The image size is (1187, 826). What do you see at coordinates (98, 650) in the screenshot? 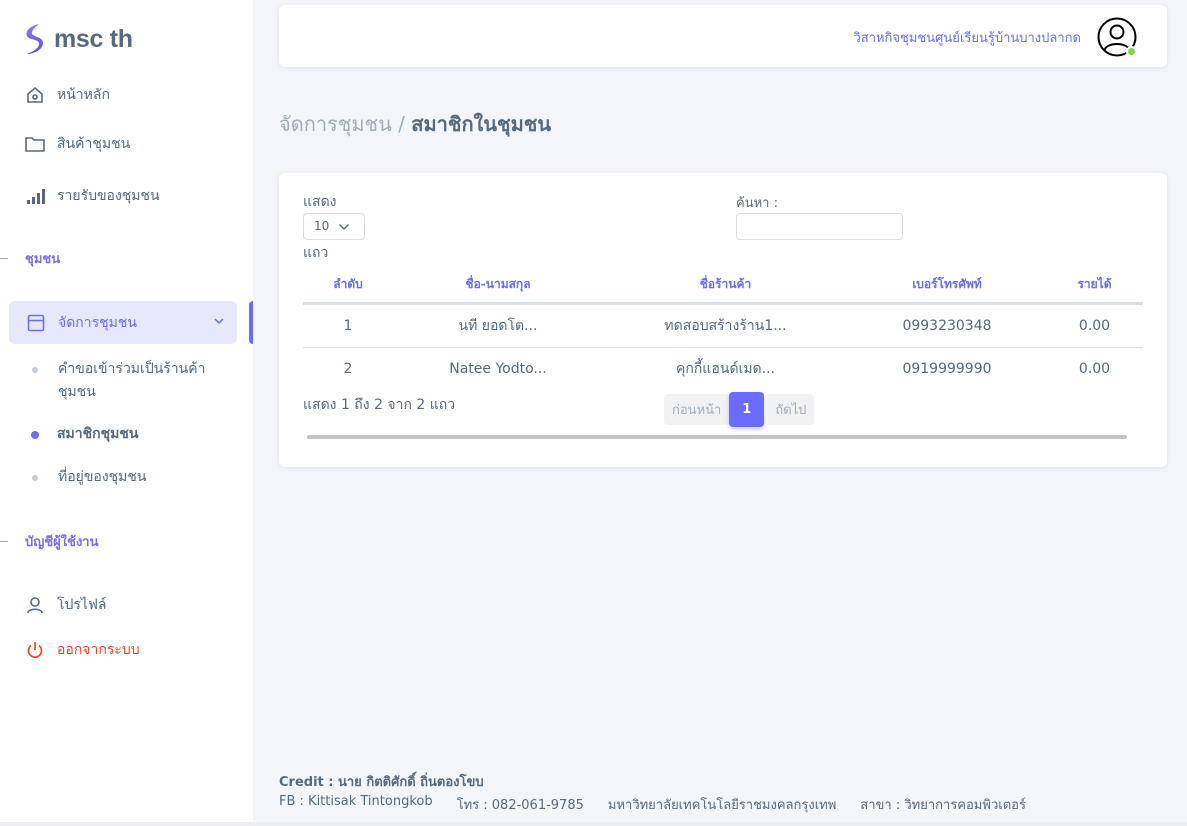
I see `sidebar-item-label: ออกจากระบบ` at bounding box center [98, 650].